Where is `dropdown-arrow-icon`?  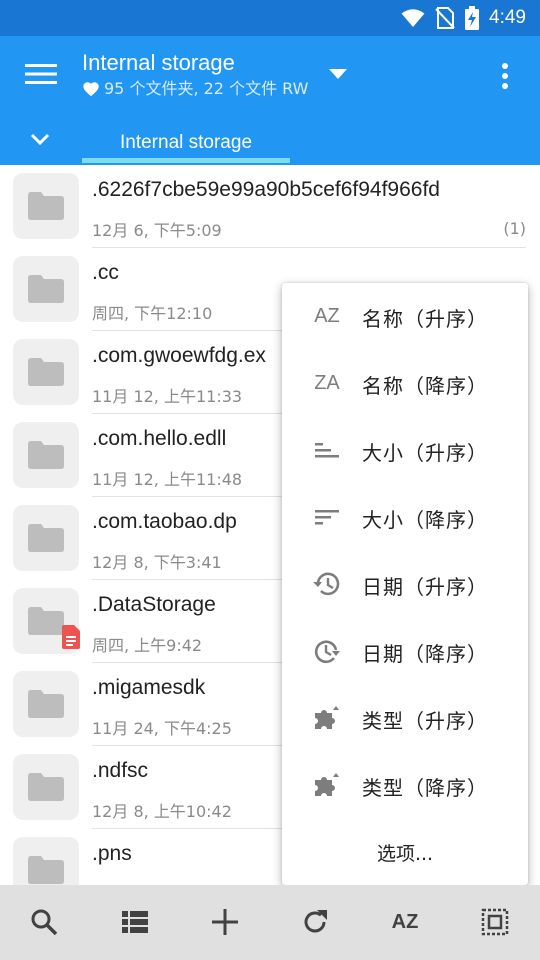
dropdown-arrow-icon is located at coordinates (338, 74).